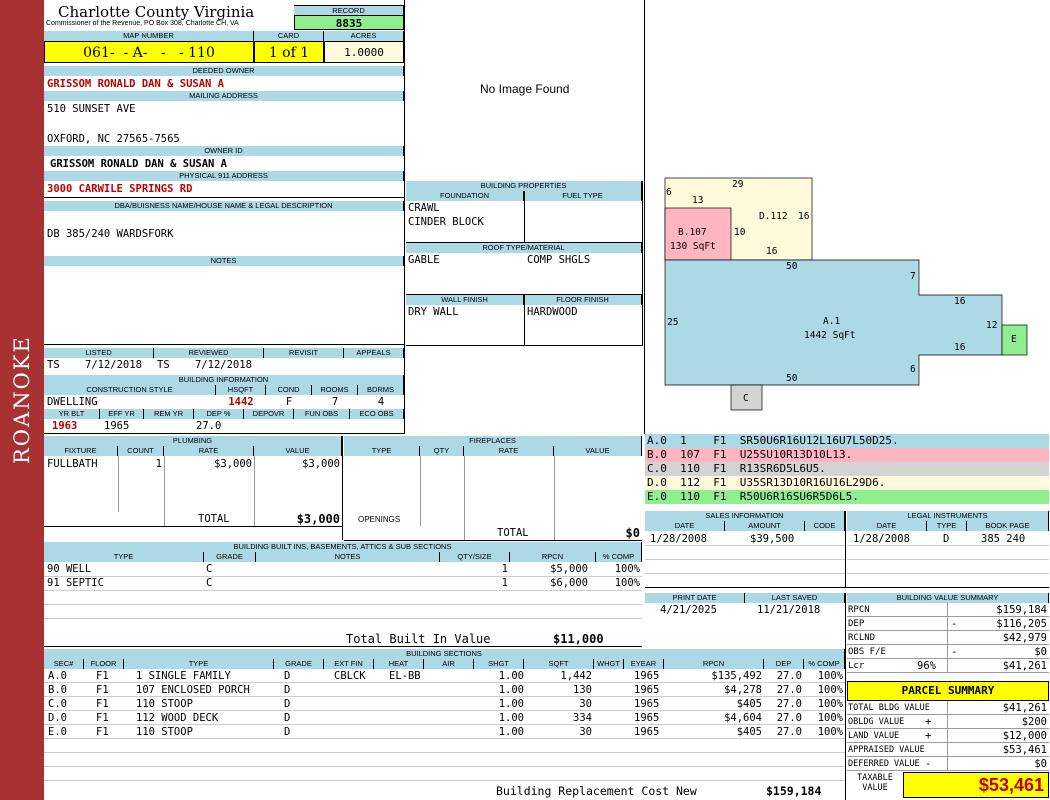  Describe the element at coordinates (57, 704) in the screenshot. I see `sec: C.0` at that location.